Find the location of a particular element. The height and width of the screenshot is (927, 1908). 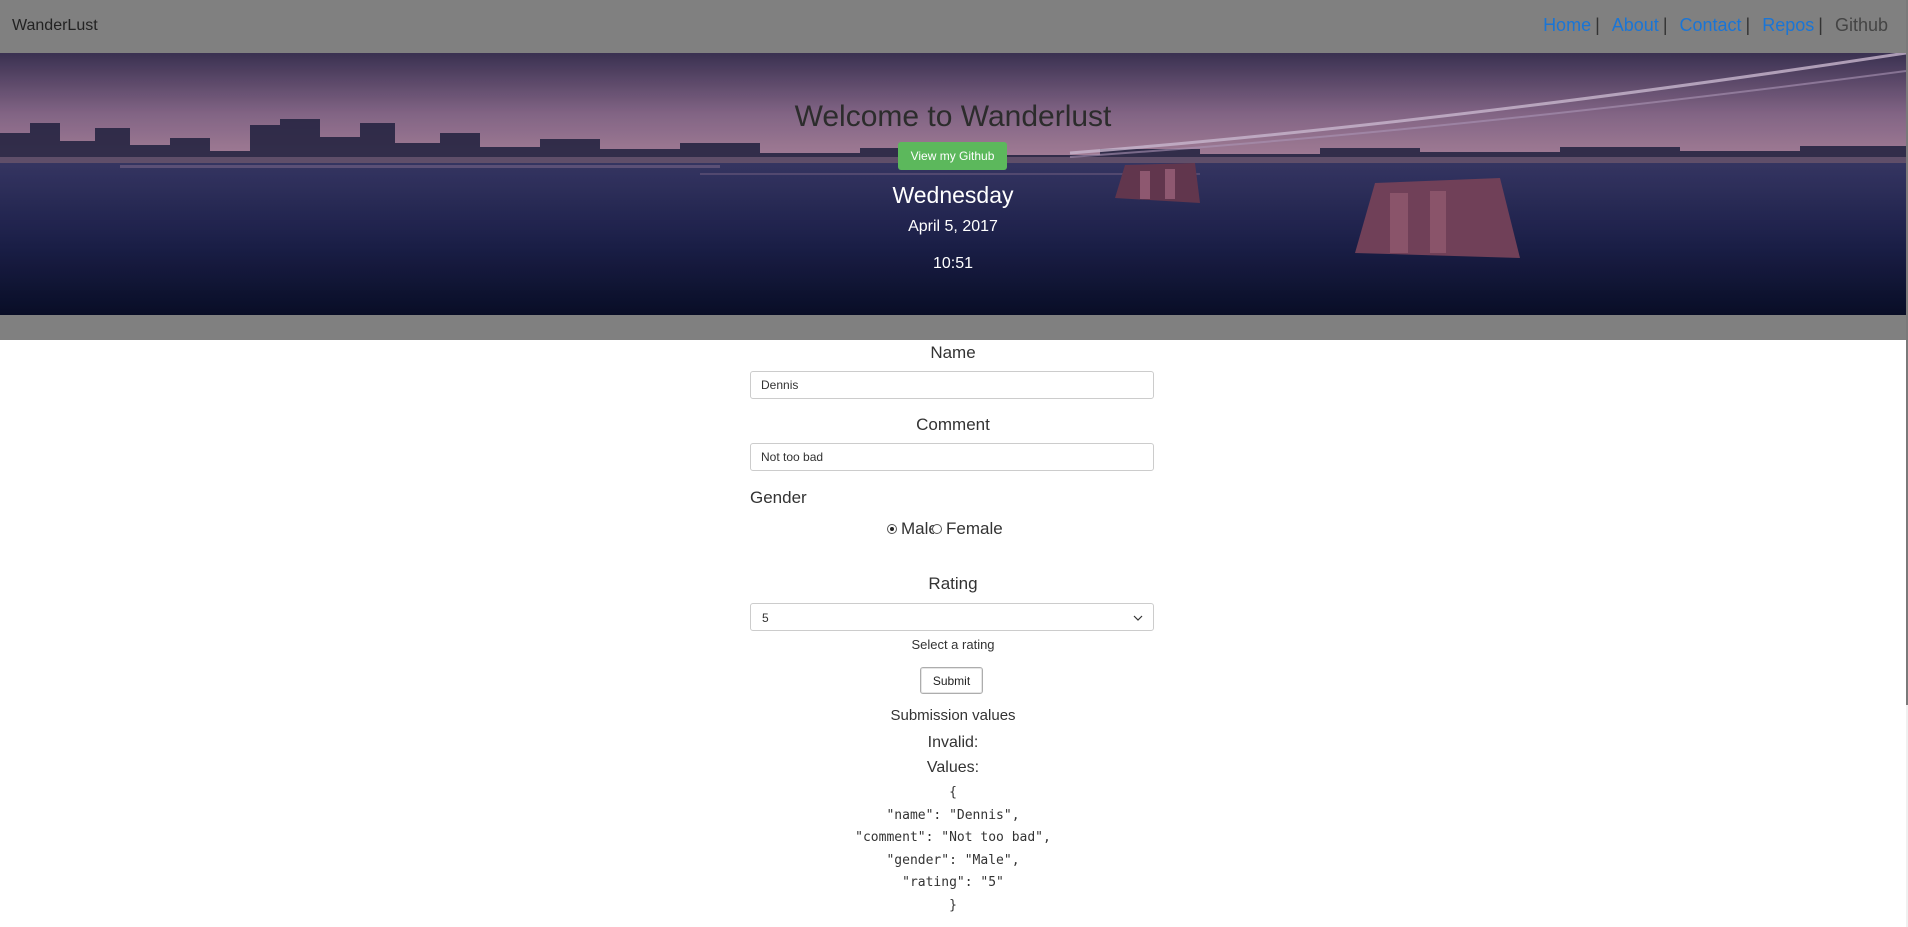

json-line: "name": "Dennis", is located at coordinates (953, 815).